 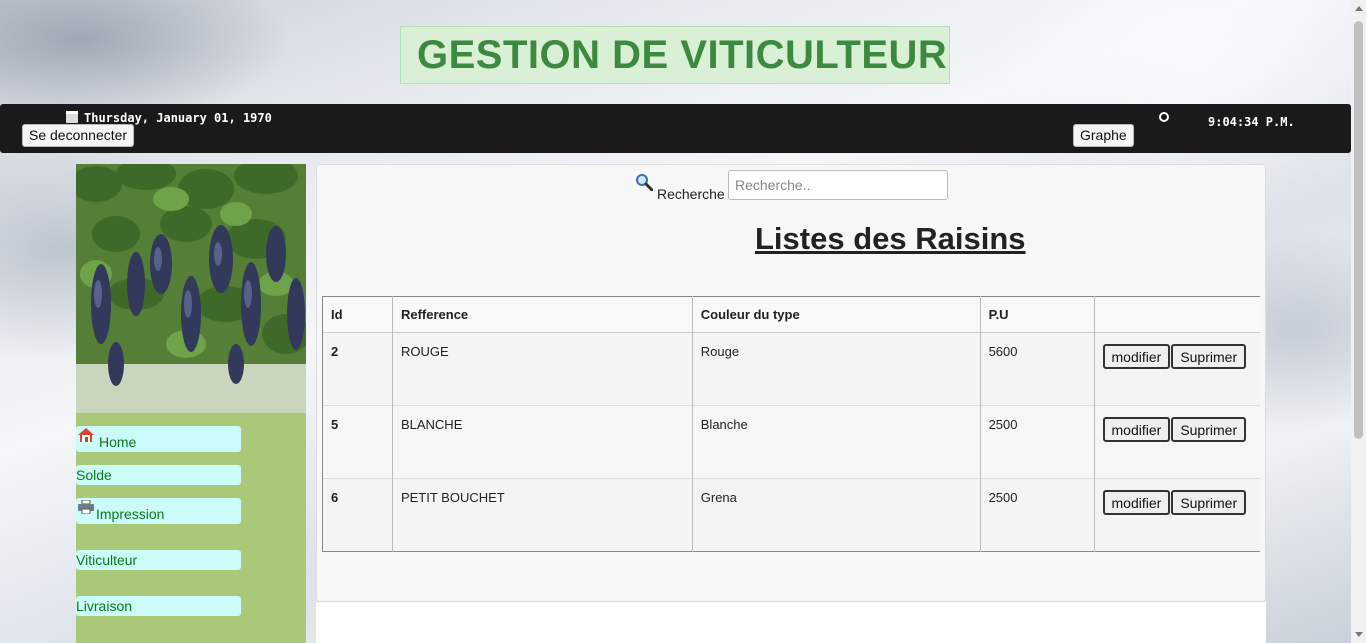 I want to click on house-icon, so click(x=86, y=435).